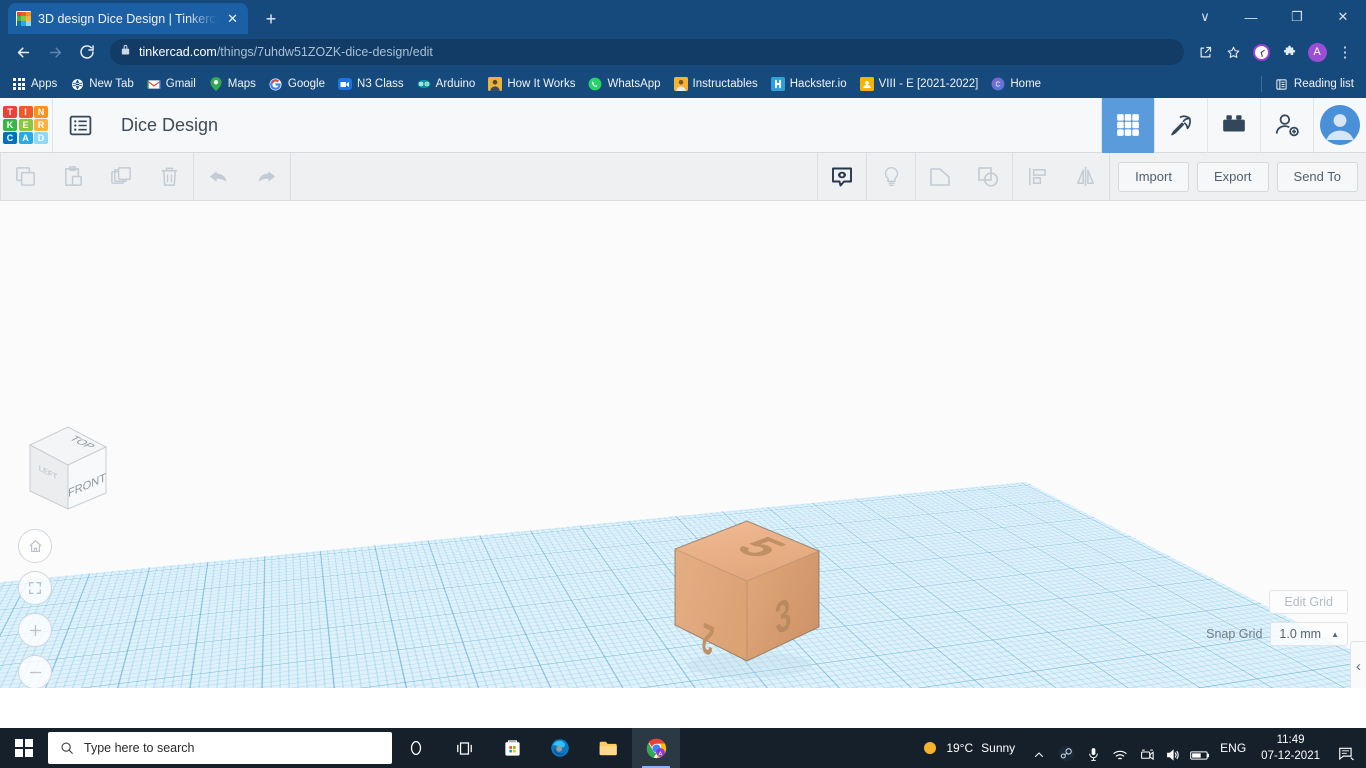 The height and width of the screenshot is (768, 1366). I want to click on send-to-button: Send To, so click(1317, 176).